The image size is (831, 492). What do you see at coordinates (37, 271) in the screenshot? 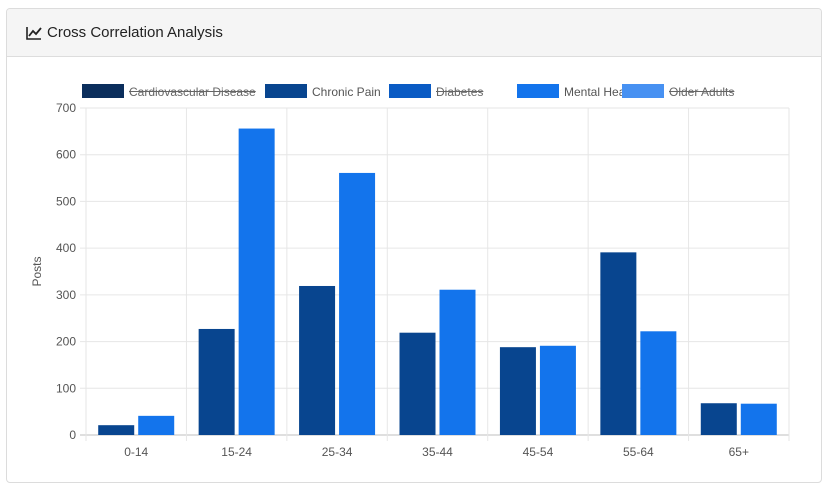
I see `y-axis-label: Posts` at bounding box center [37, 271].